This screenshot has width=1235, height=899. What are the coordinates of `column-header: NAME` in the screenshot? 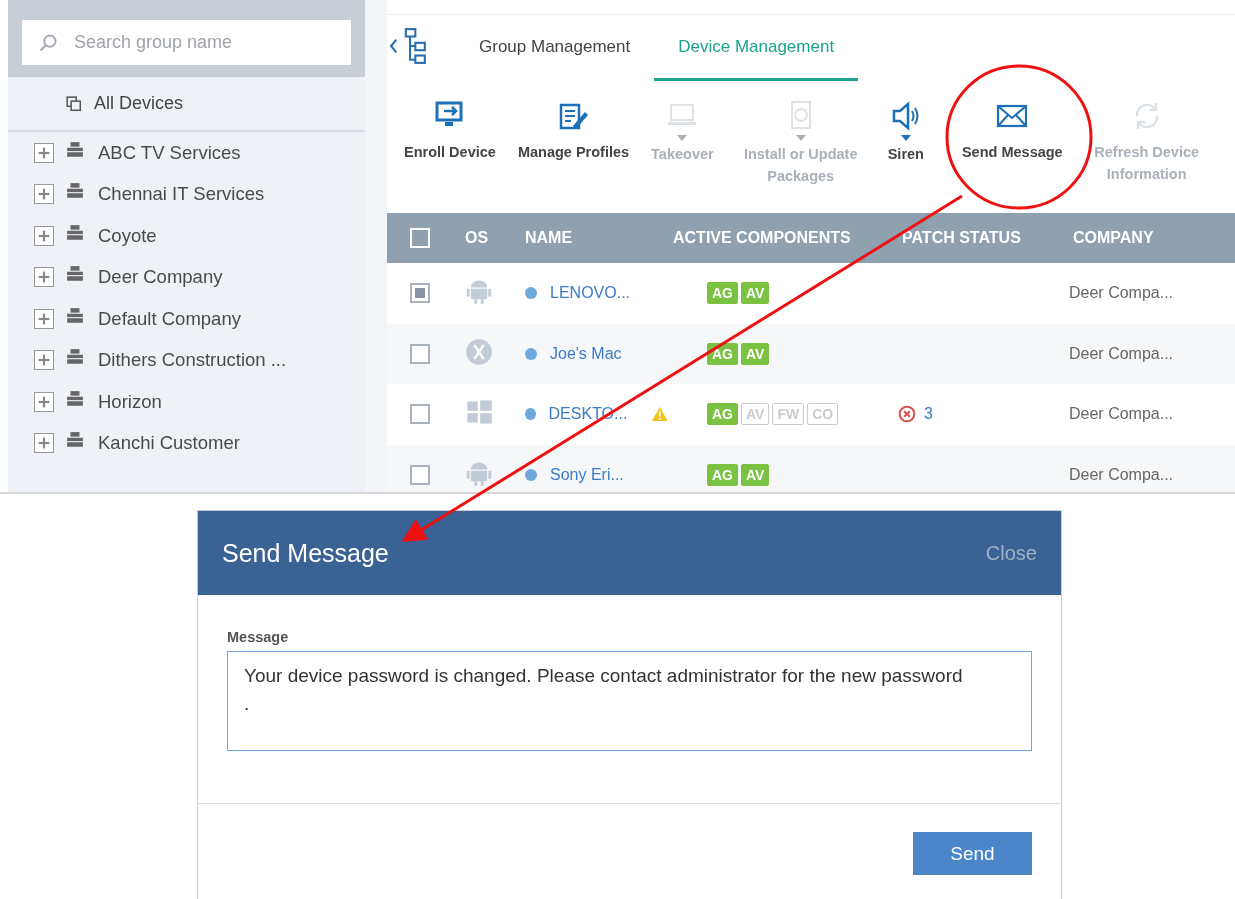 It's located at (597, 238).